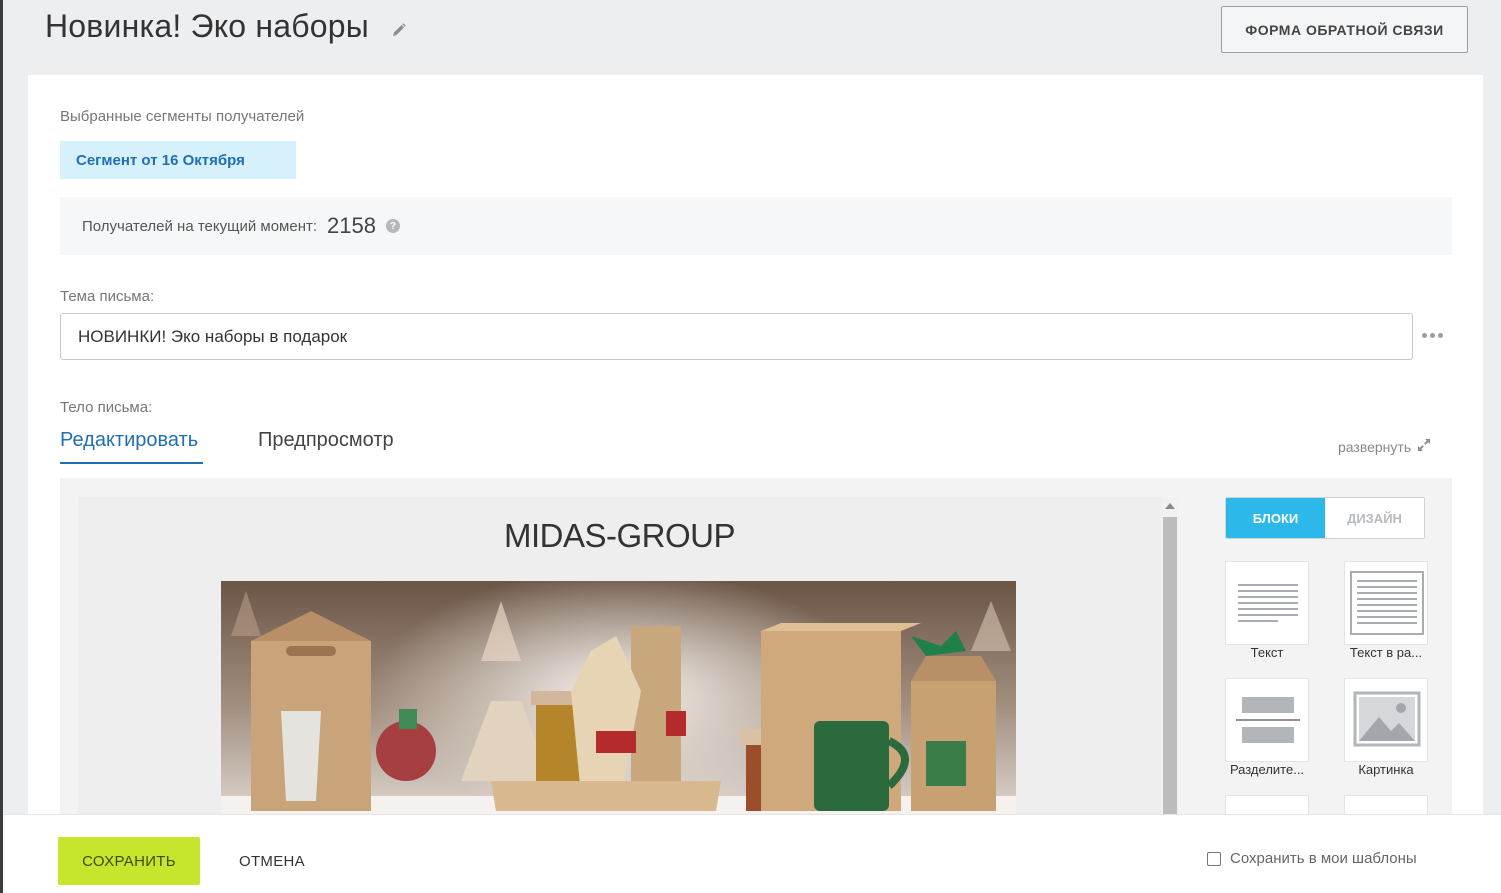 The width and height of the screenshot is (1501, 893). I want to click on editor-scrollbar, so click(1170, 658).